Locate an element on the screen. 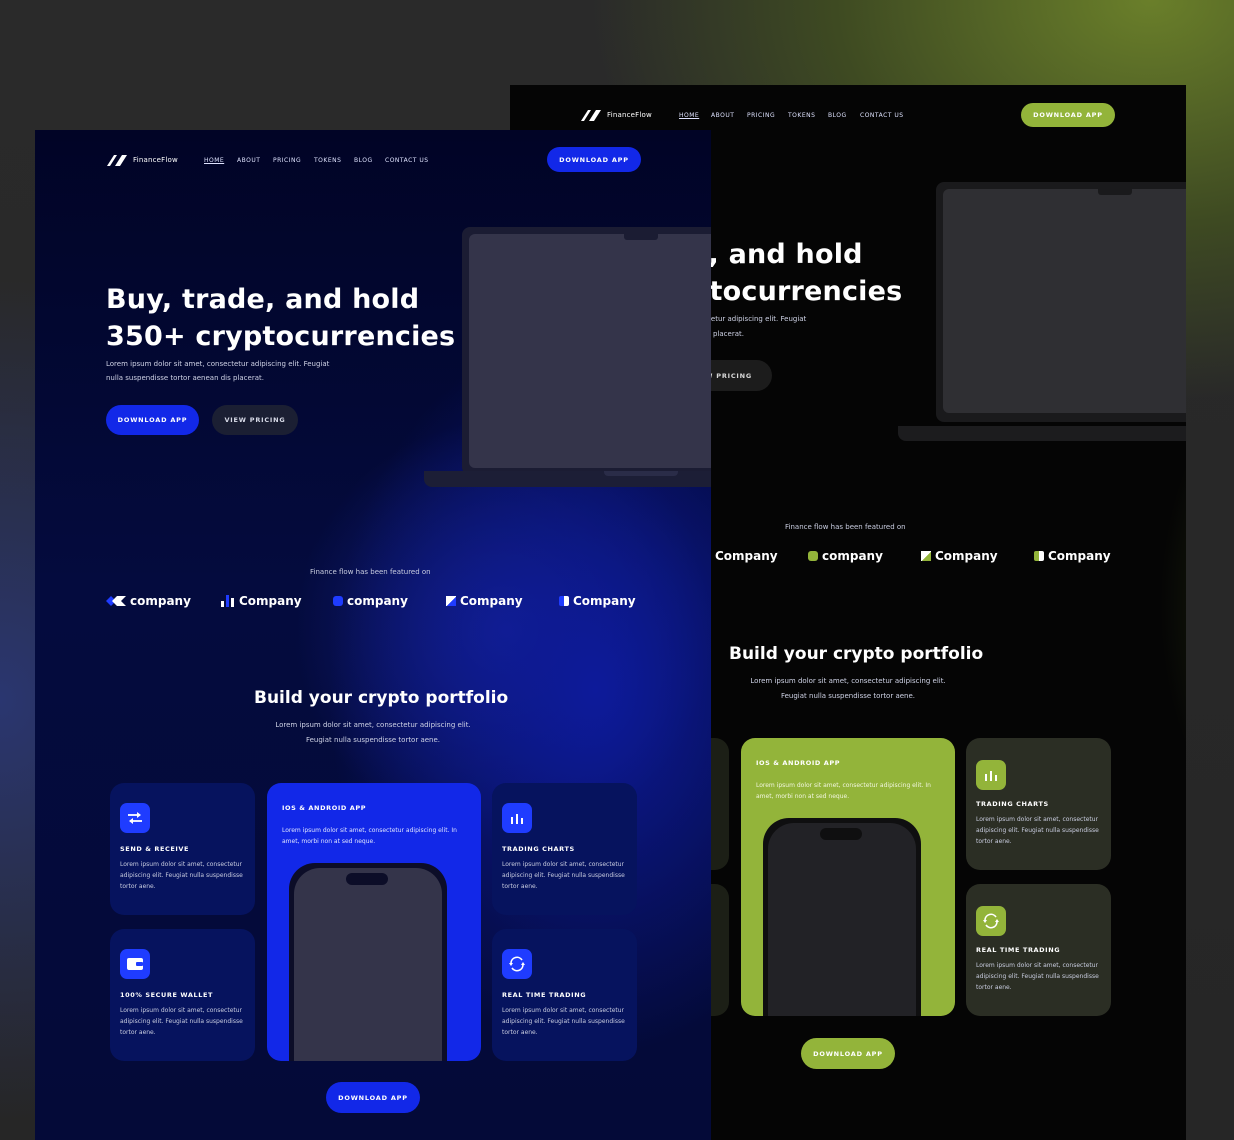  swap-arrows-icon is located at coordinates (135, 818).